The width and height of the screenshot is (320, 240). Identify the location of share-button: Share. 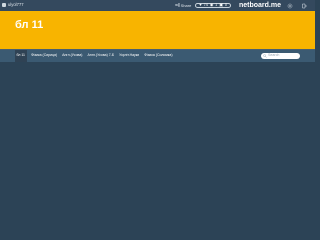
(183, 5).